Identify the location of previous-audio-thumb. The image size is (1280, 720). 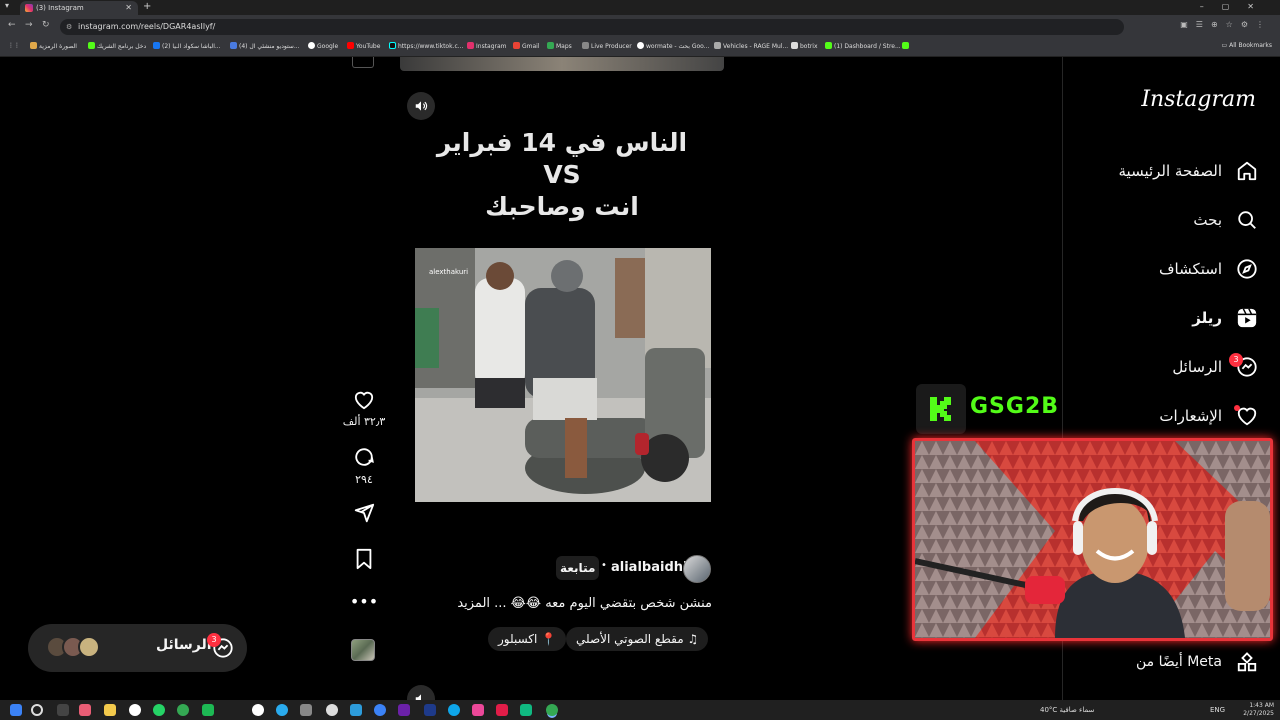
(363, 62).